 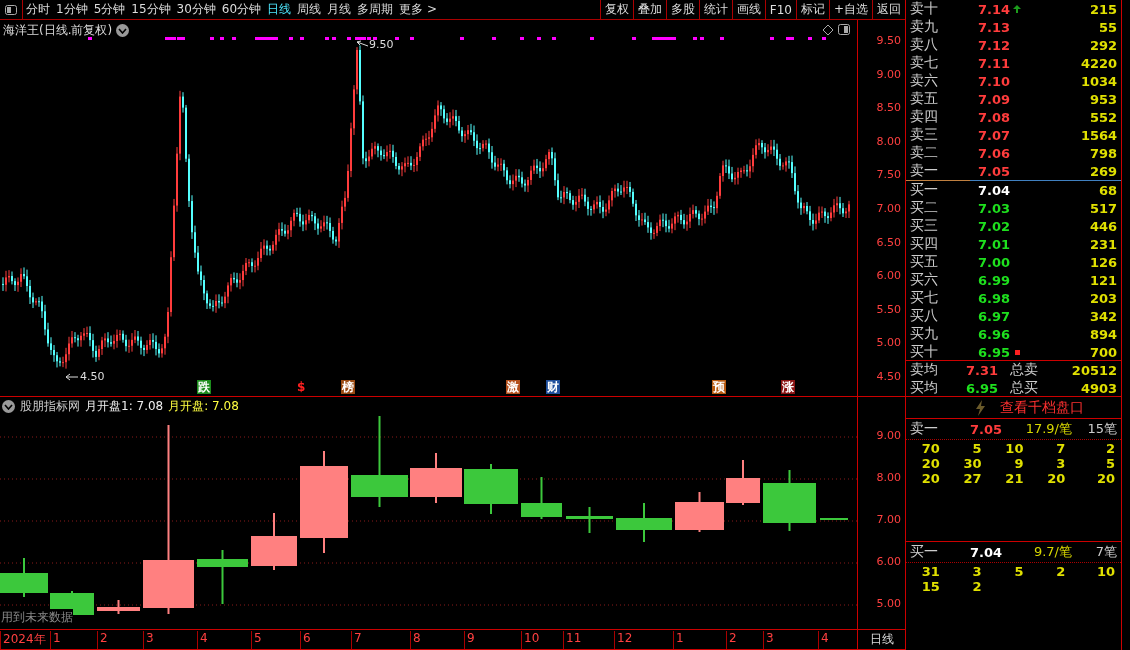 What do you see at coordinates (348, 387) in the screenshot?
I see `signal-tag: 榜` at bounding box center [348, 387].